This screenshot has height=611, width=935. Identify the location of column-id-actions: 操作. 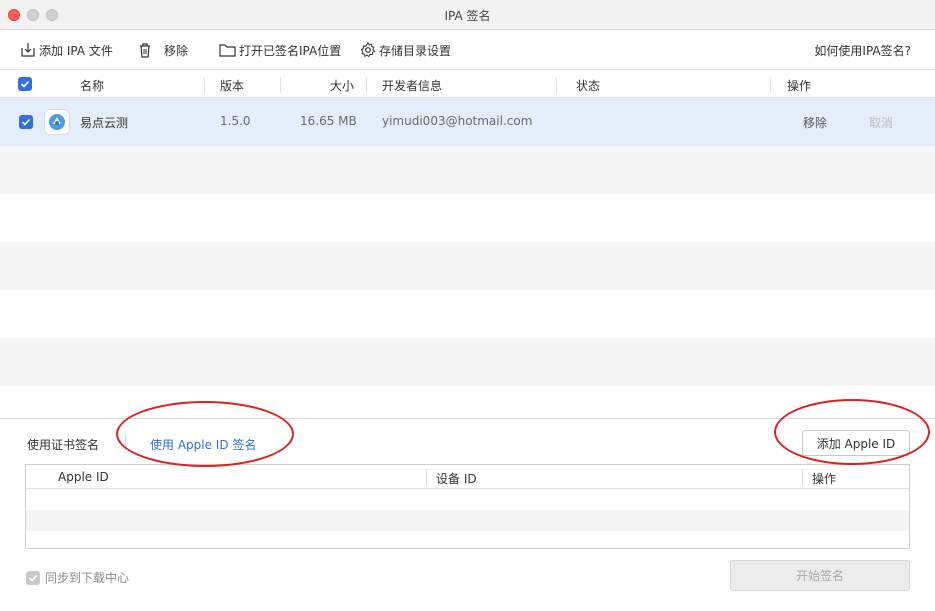
(824, 478).